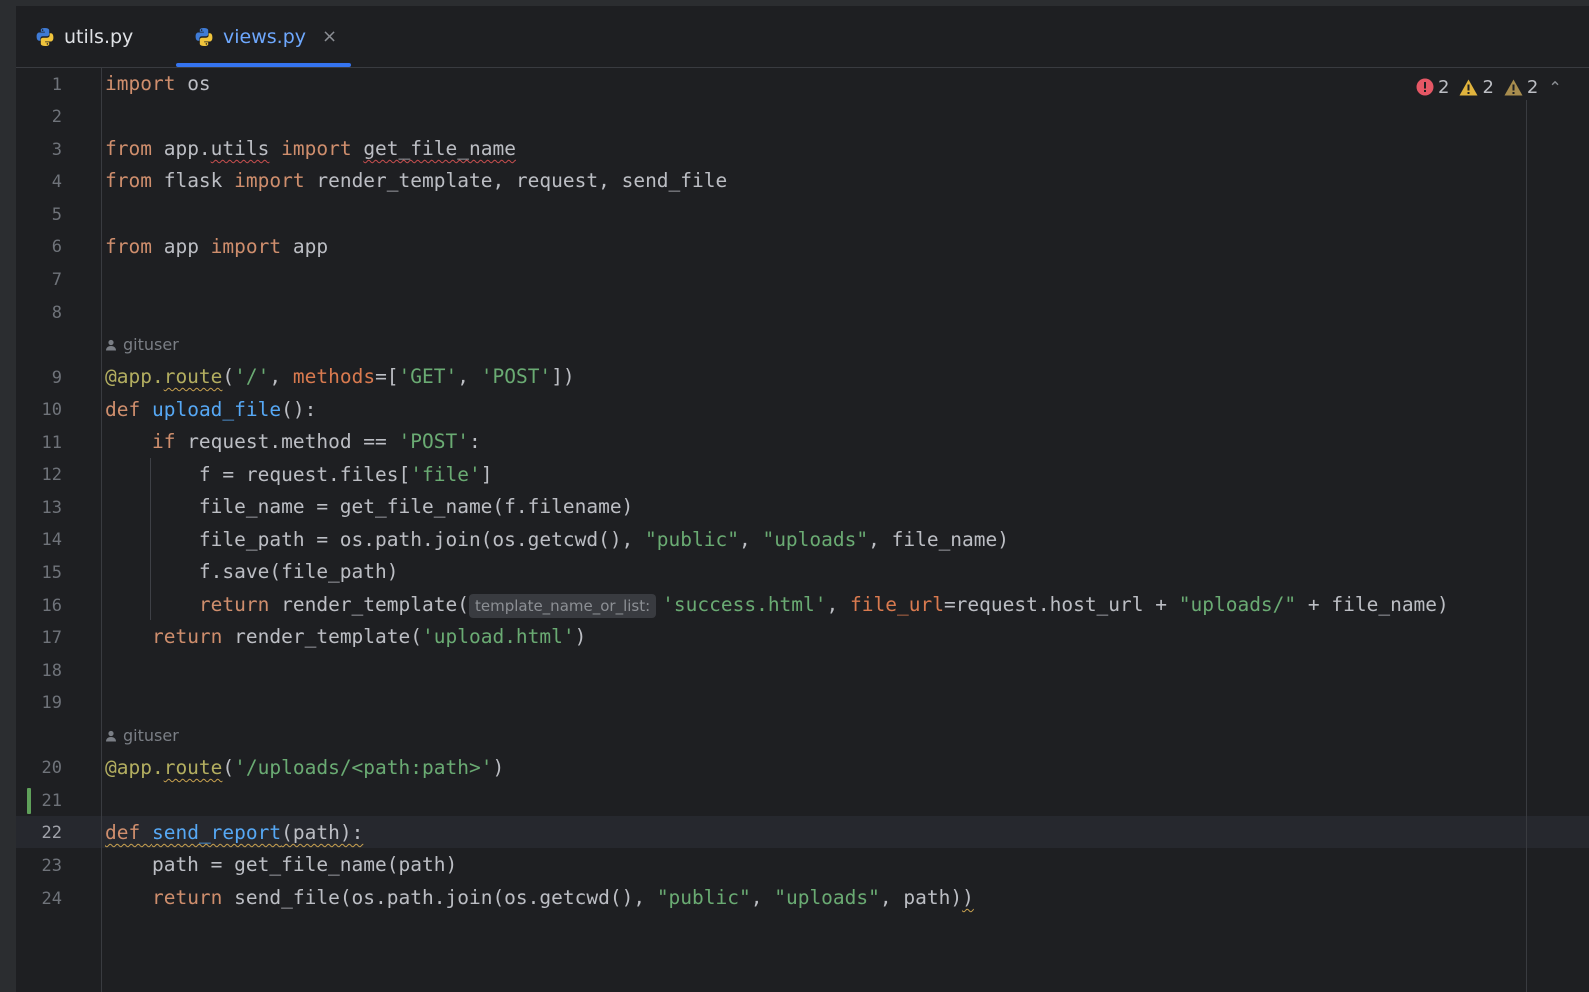 The image size is (1589, 992). Describe the element at coordinates (265, 36) in the screenshot. I see `tab-views-py: views.py ×` at that location.